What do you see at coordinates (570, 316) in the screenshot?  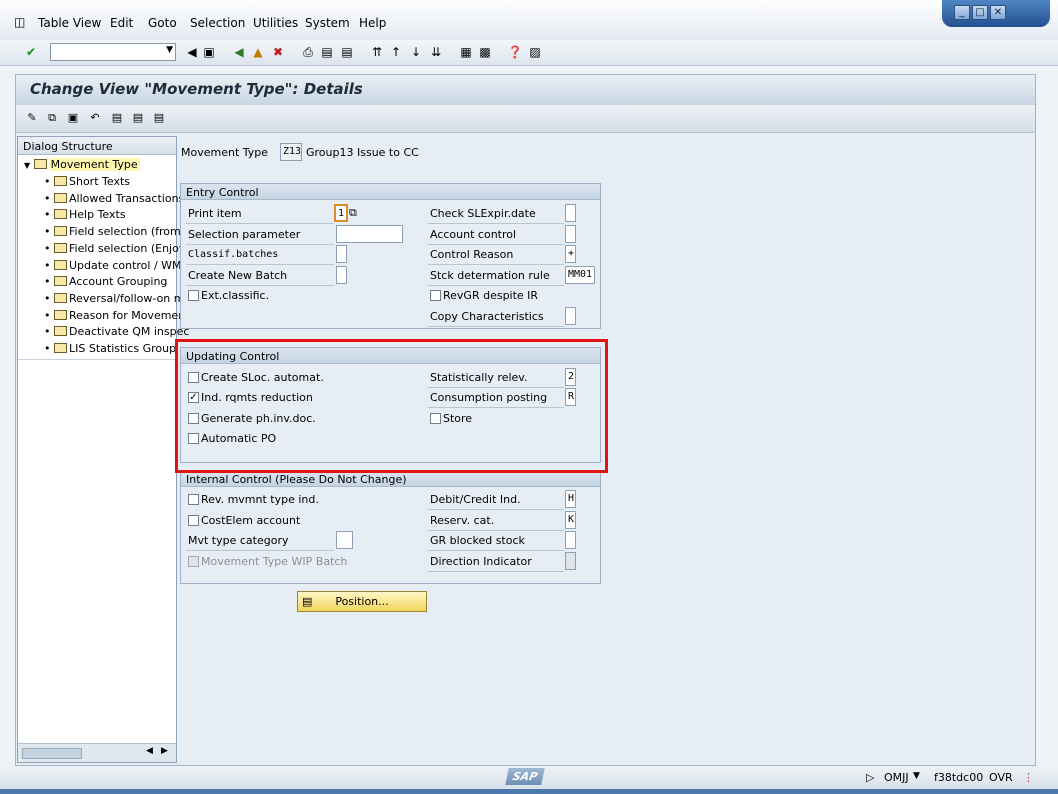 I see `copy-characteristics-field` at bounding box center [570, 316].